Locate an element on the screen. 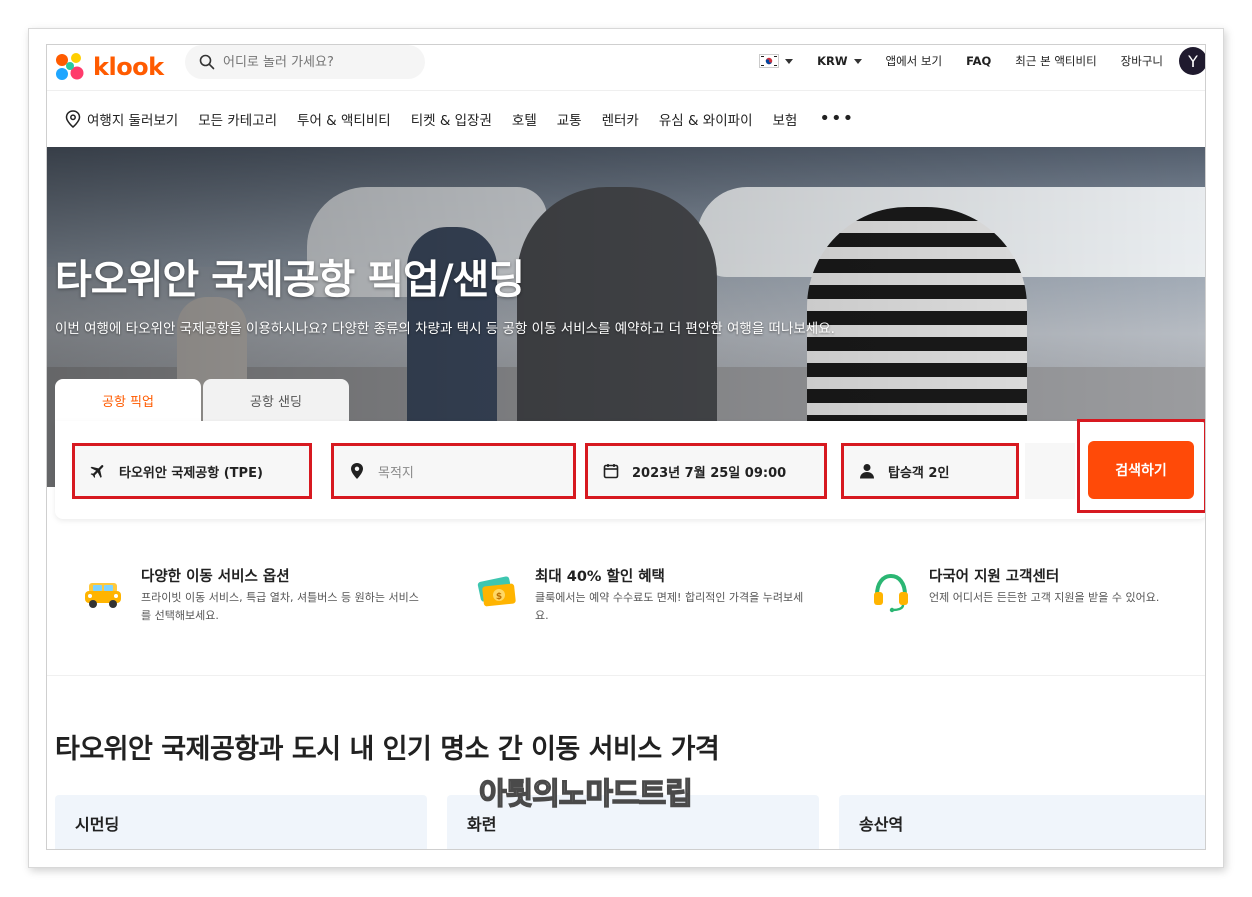 The image size is (1252, 897). destination-field: 목적지 is located at coordinates (453, 471).